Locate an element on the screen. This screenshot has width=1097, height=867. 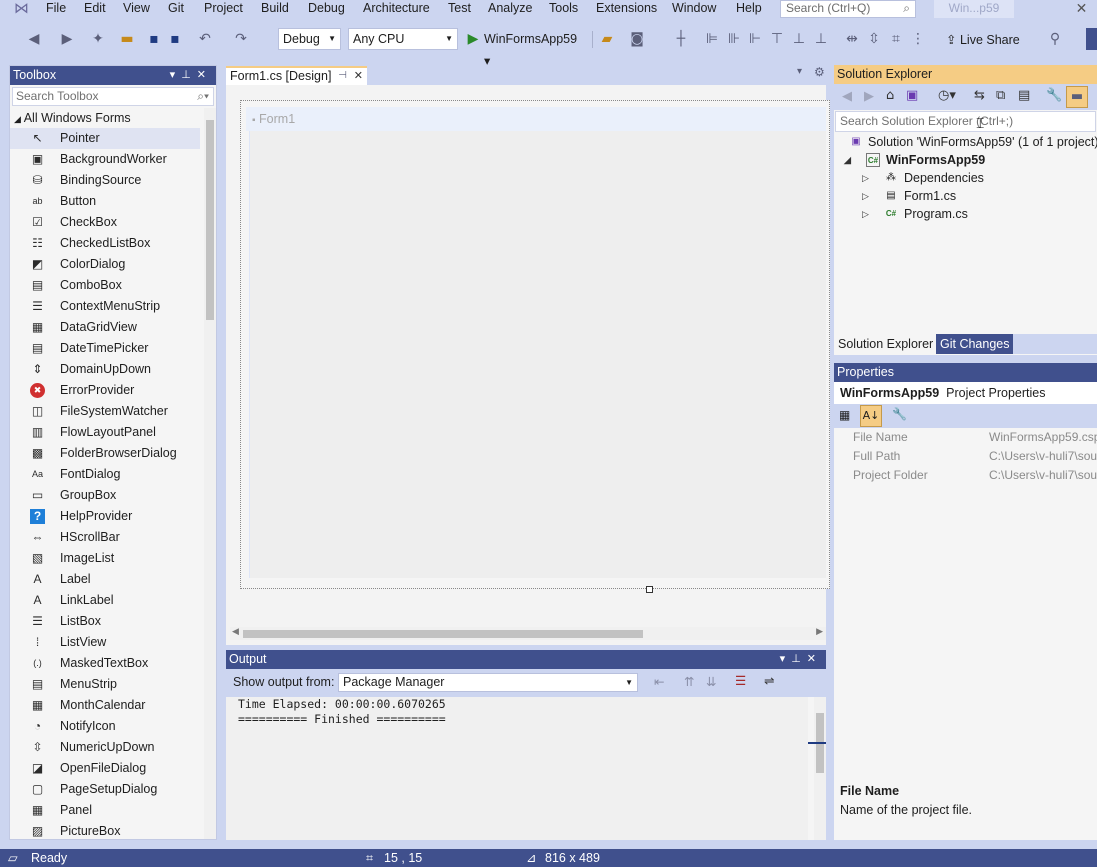
back-icon: ◀ is located at coordinates (847, 96).